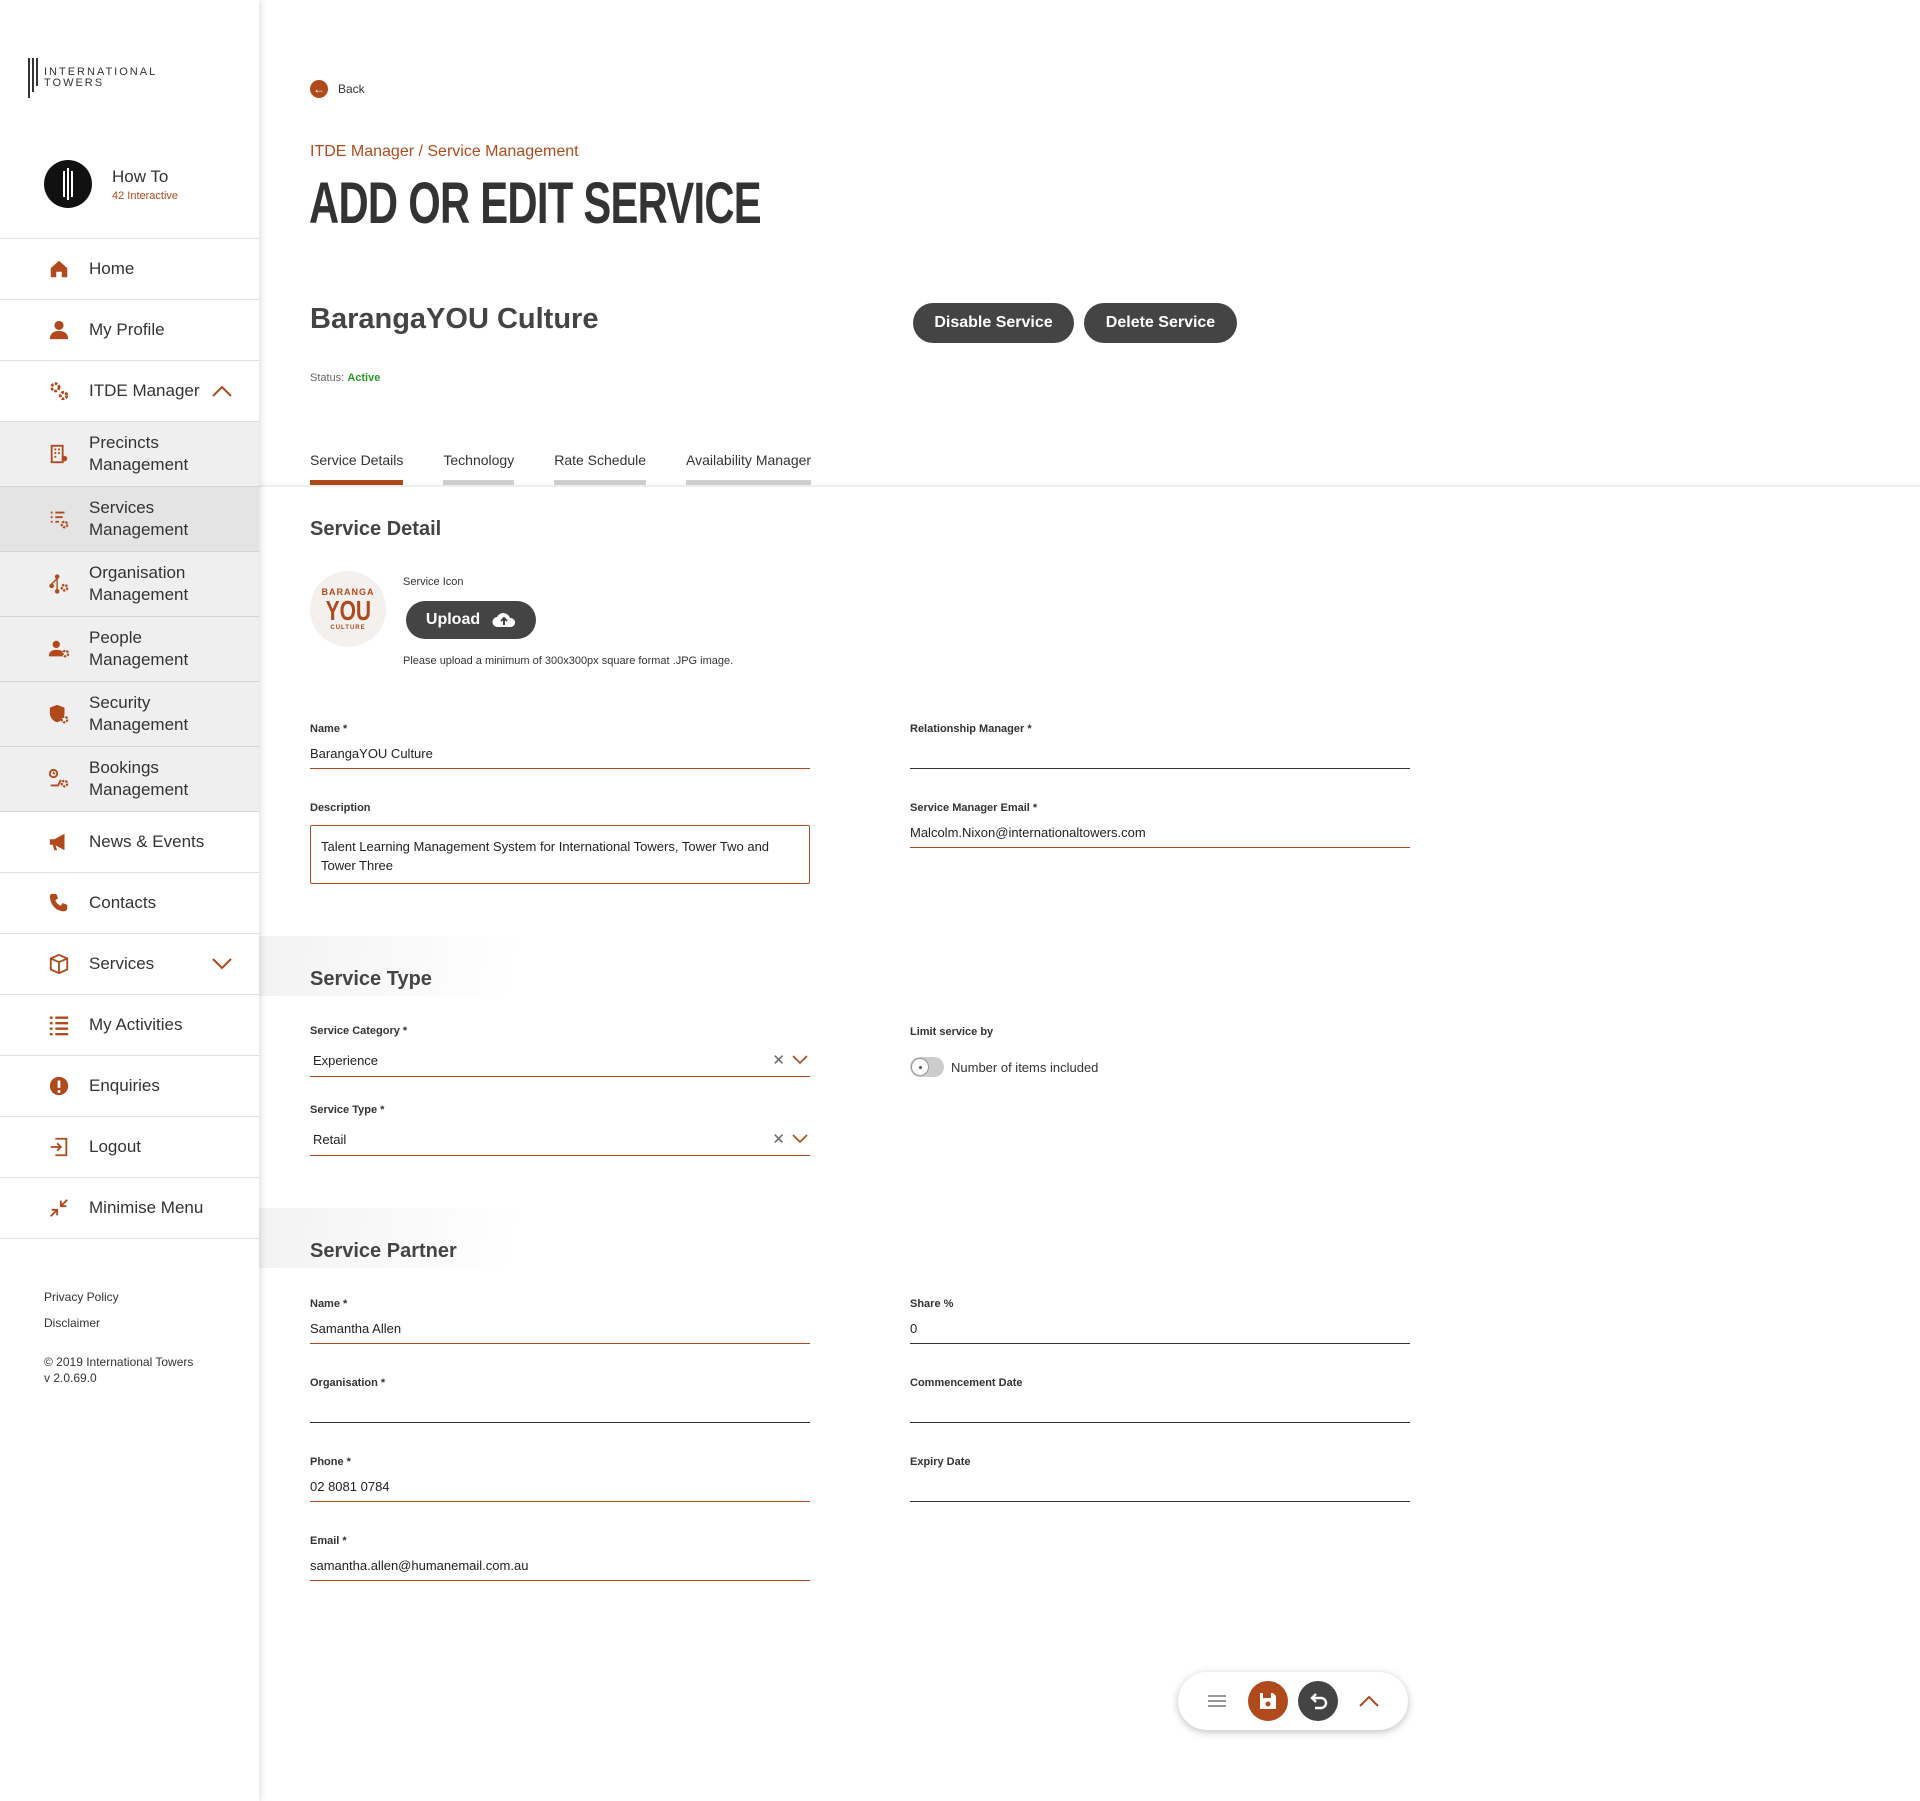 The width and height of the screenshot is (1920, 1801). I want to click on privacy-policy-link: Privacy Policy, so click(118, 1297).